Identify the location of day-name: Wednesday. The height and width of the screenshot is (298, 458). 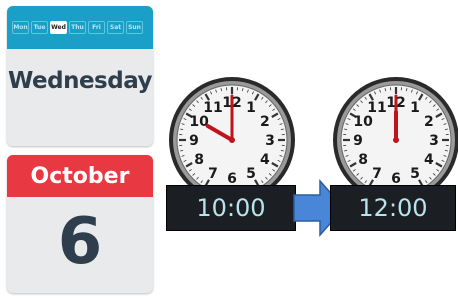
(80, 81).